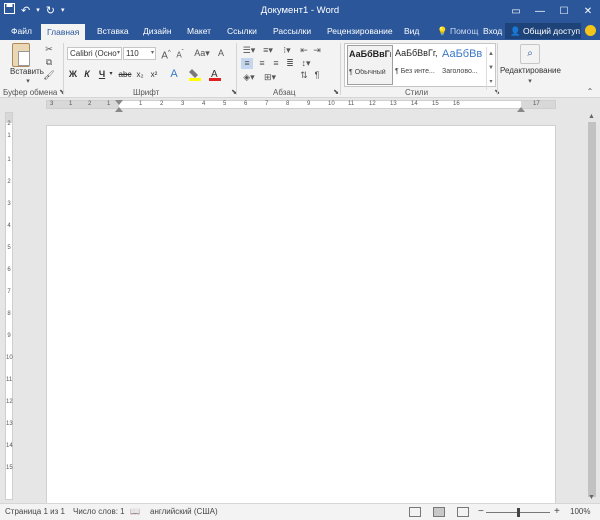 The image size is (600, 520). I want to click on tab-layout: Макет, so click(199, 31).